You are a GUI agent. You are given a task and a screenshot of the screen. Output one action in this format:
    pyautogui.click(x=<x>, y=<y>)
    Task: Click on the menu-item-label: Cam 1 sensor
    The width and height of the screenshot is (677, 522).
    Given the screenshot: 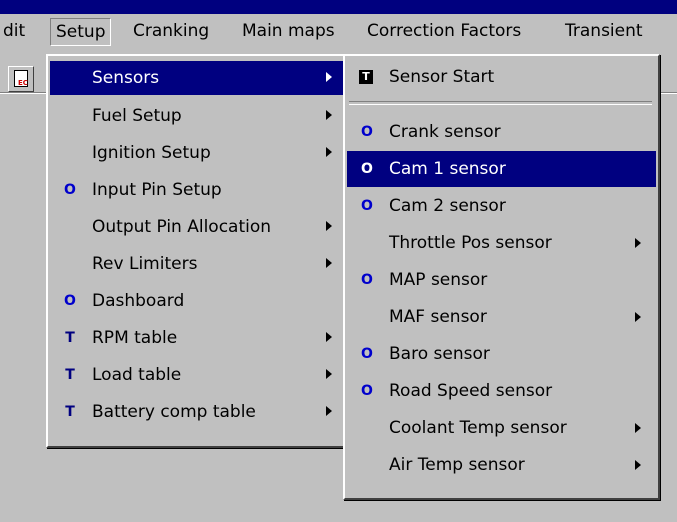 What is the action you would take?
    pyautogui.click(x=447, y=169)
    